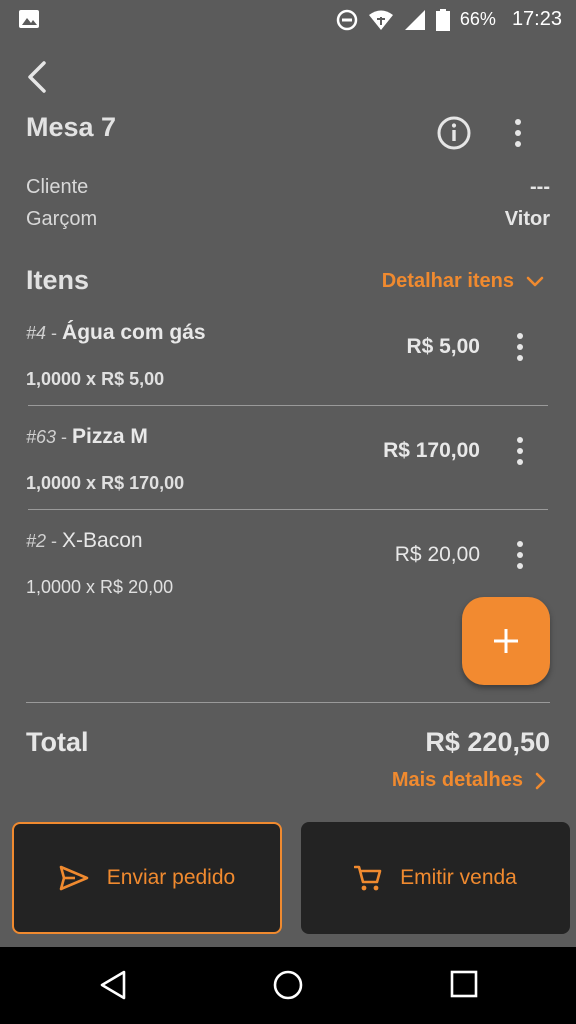 The image size is (576, 1024). What do you see at coordinates (536, 19) in the screenshot?
I see `clock: 17:23` at bounding box center [536, 19].